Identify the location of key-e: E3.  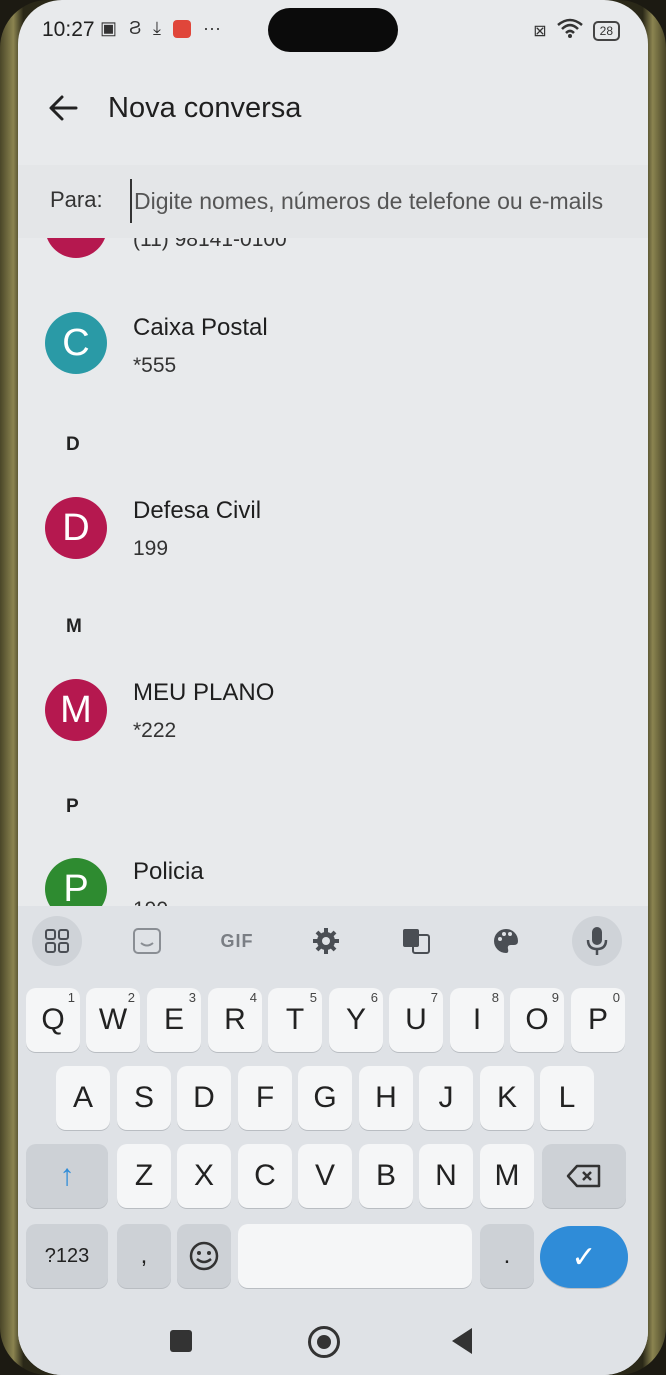
(174, 1020).